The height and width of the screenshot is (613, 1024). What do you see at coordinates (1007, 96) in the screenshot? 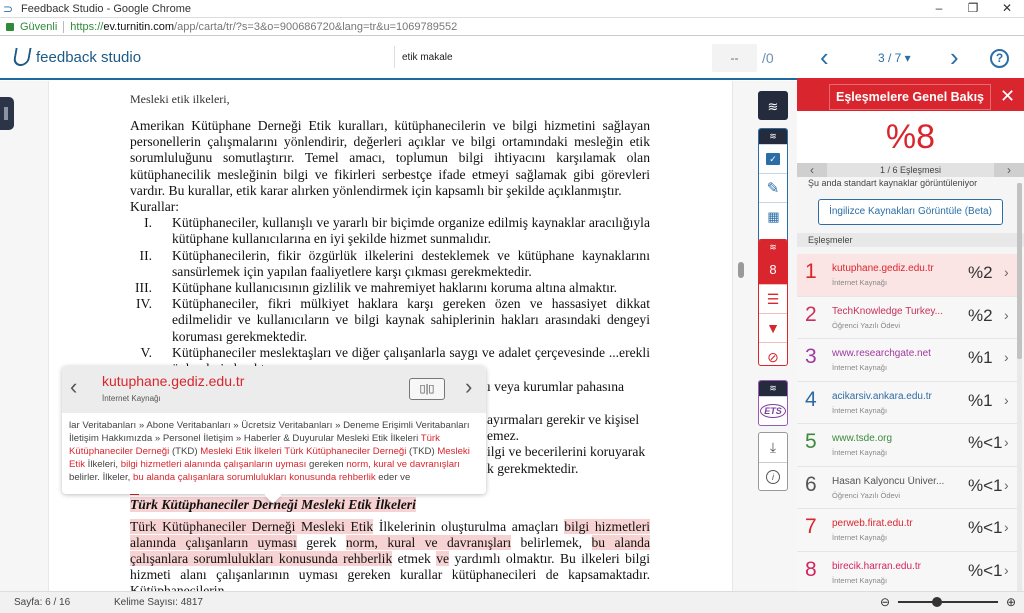
I see `close-panel-button: ✕` at bounding box center [1007, 96].